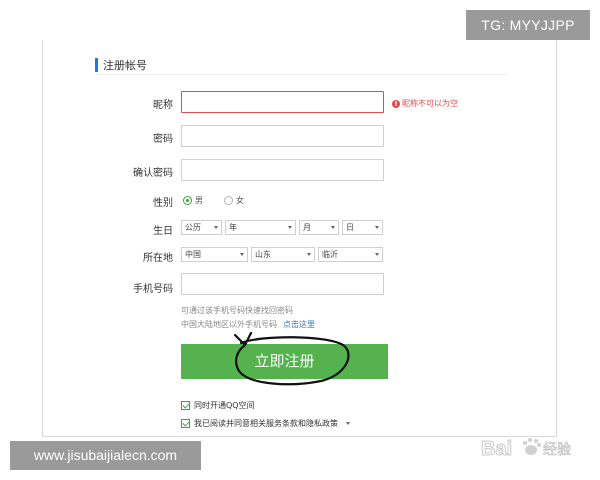 The height and width of the screenshot is (480, 600). I want to click on calendar-select: 公历, so click(201, 227).